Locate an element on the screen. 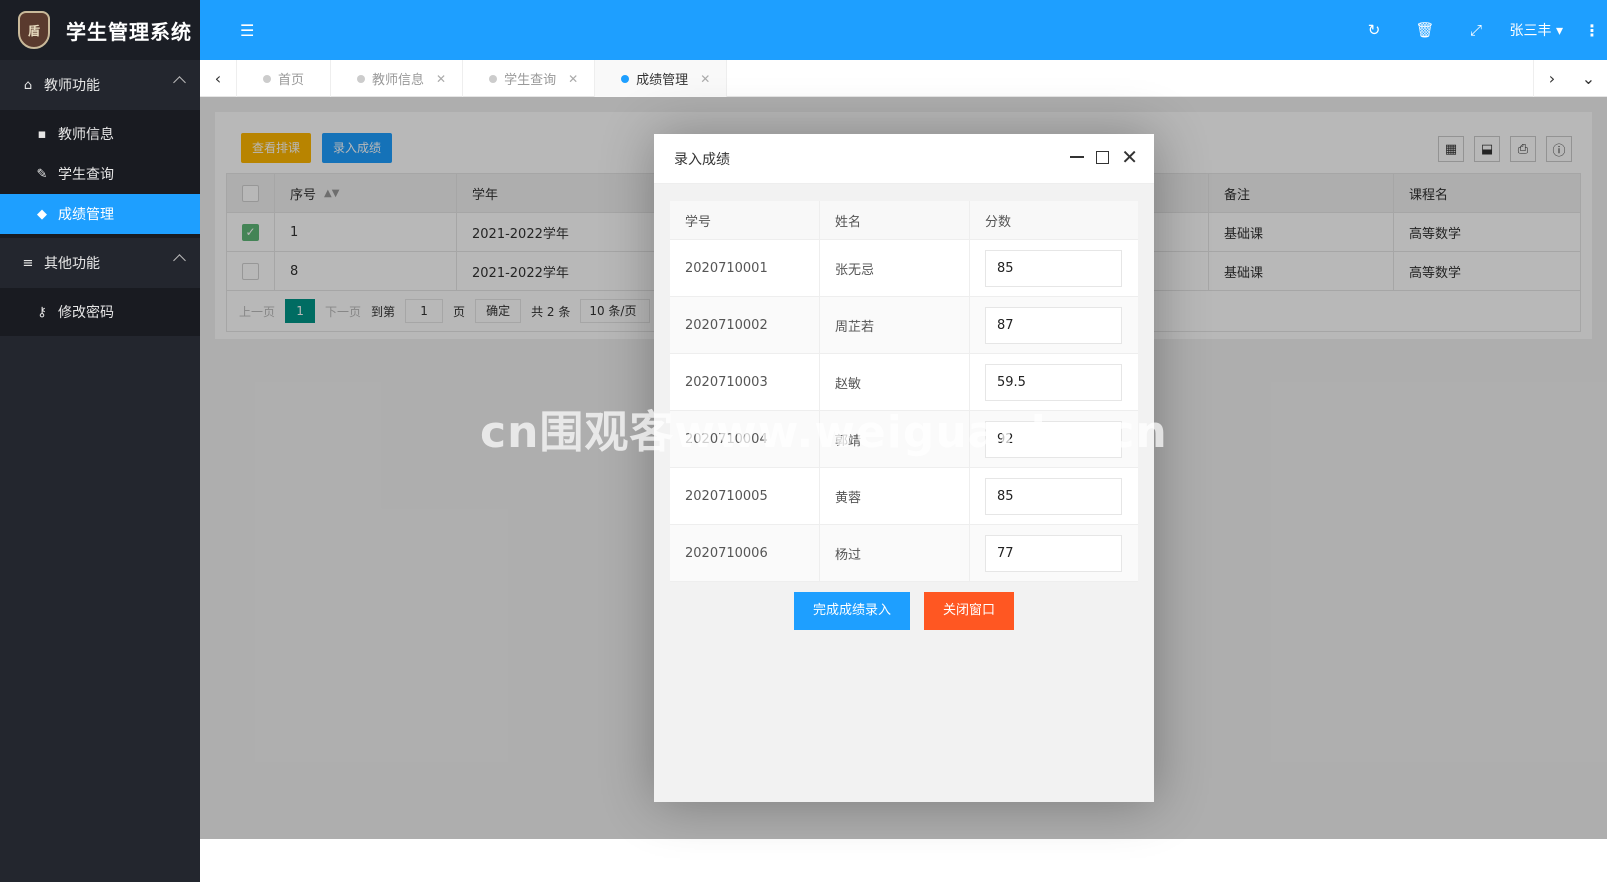  tab-label: 首页 is located at coordinates (291, 80).